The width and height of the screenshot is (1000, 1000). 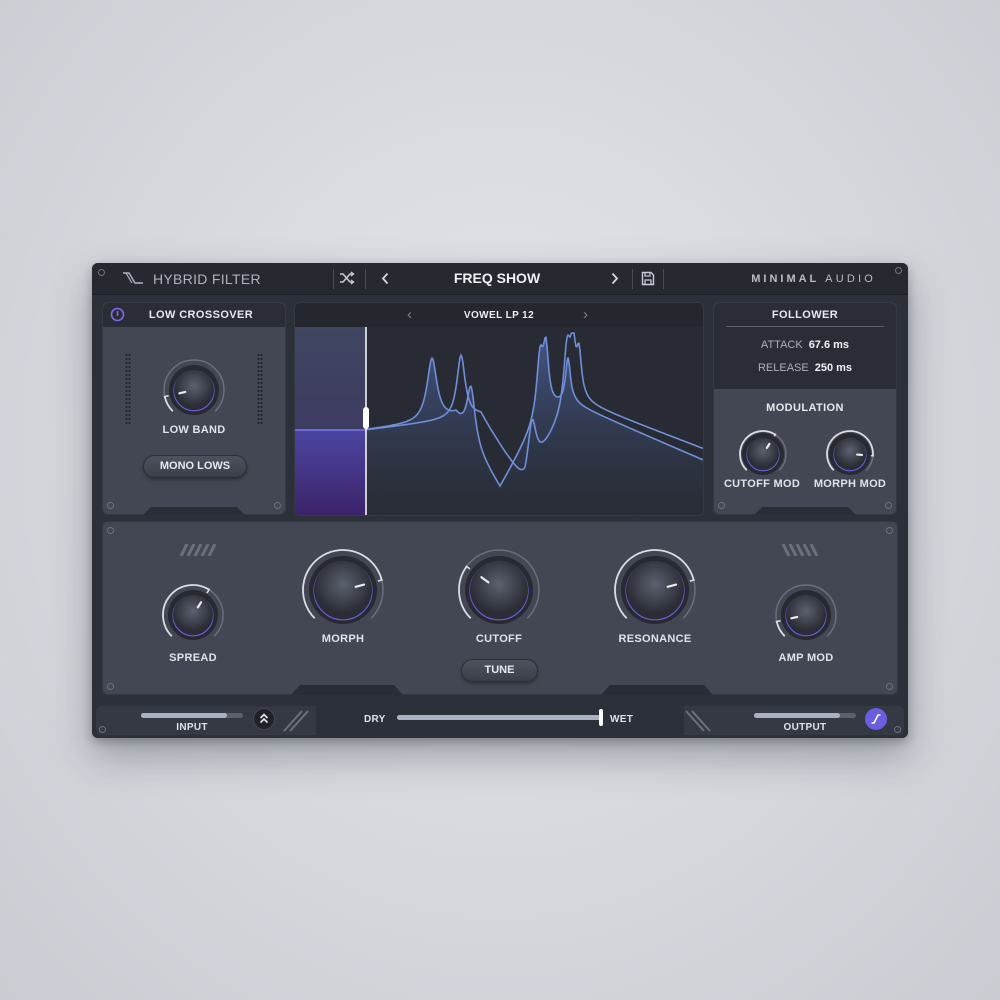 I want to click on dry-label: DRY, so click(x=375, y=719).